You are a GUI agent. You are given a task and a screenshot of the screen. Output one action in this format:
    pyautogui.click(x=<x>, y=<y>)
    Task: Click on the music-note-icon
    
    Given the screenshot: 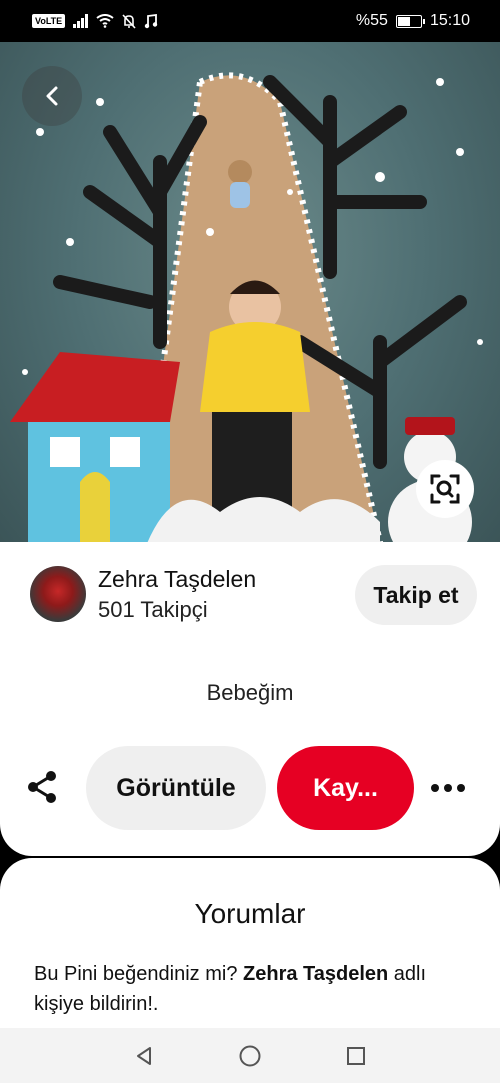 What is the action you would take?
    pyautogui.click(x=151, y=20)
    